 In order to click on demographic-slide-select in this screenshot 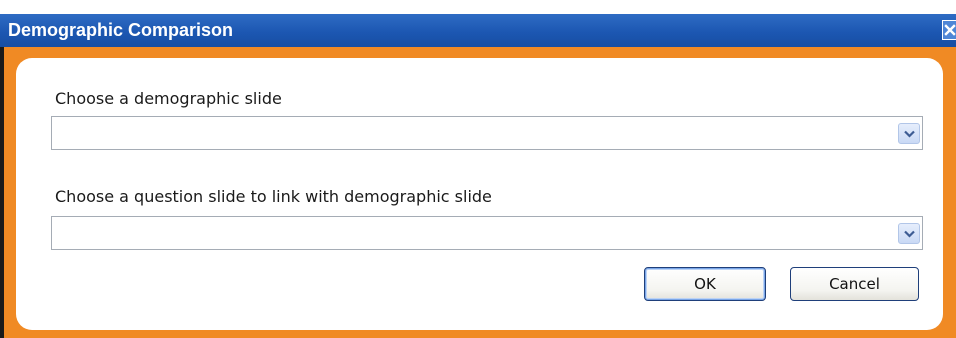, I will do `click(487, 133)`.